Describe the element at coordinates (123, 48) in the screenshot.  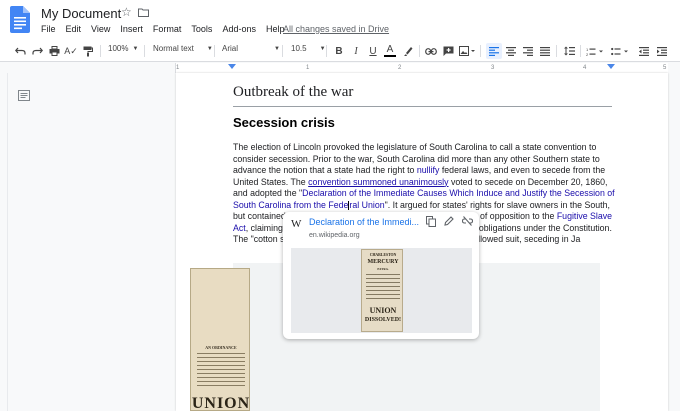
I see `zoom-select: 100% ▼` at that location.